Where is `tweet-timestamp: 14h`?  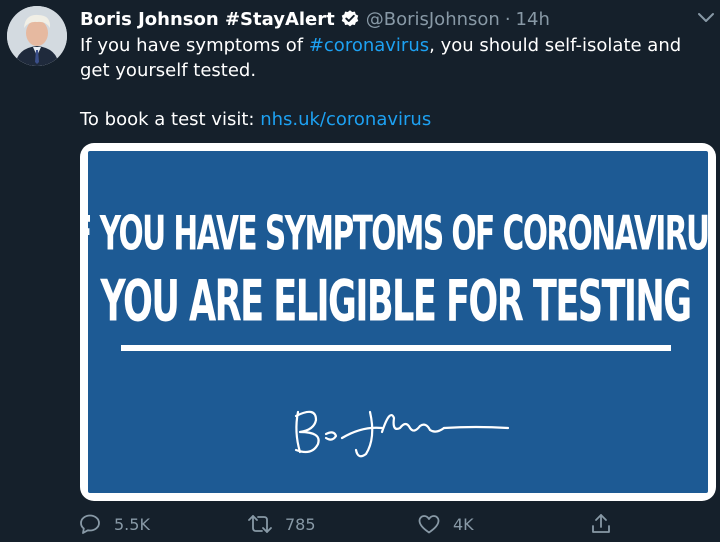
tweet-timestamp: 14h is located at coordinates (533, 19).